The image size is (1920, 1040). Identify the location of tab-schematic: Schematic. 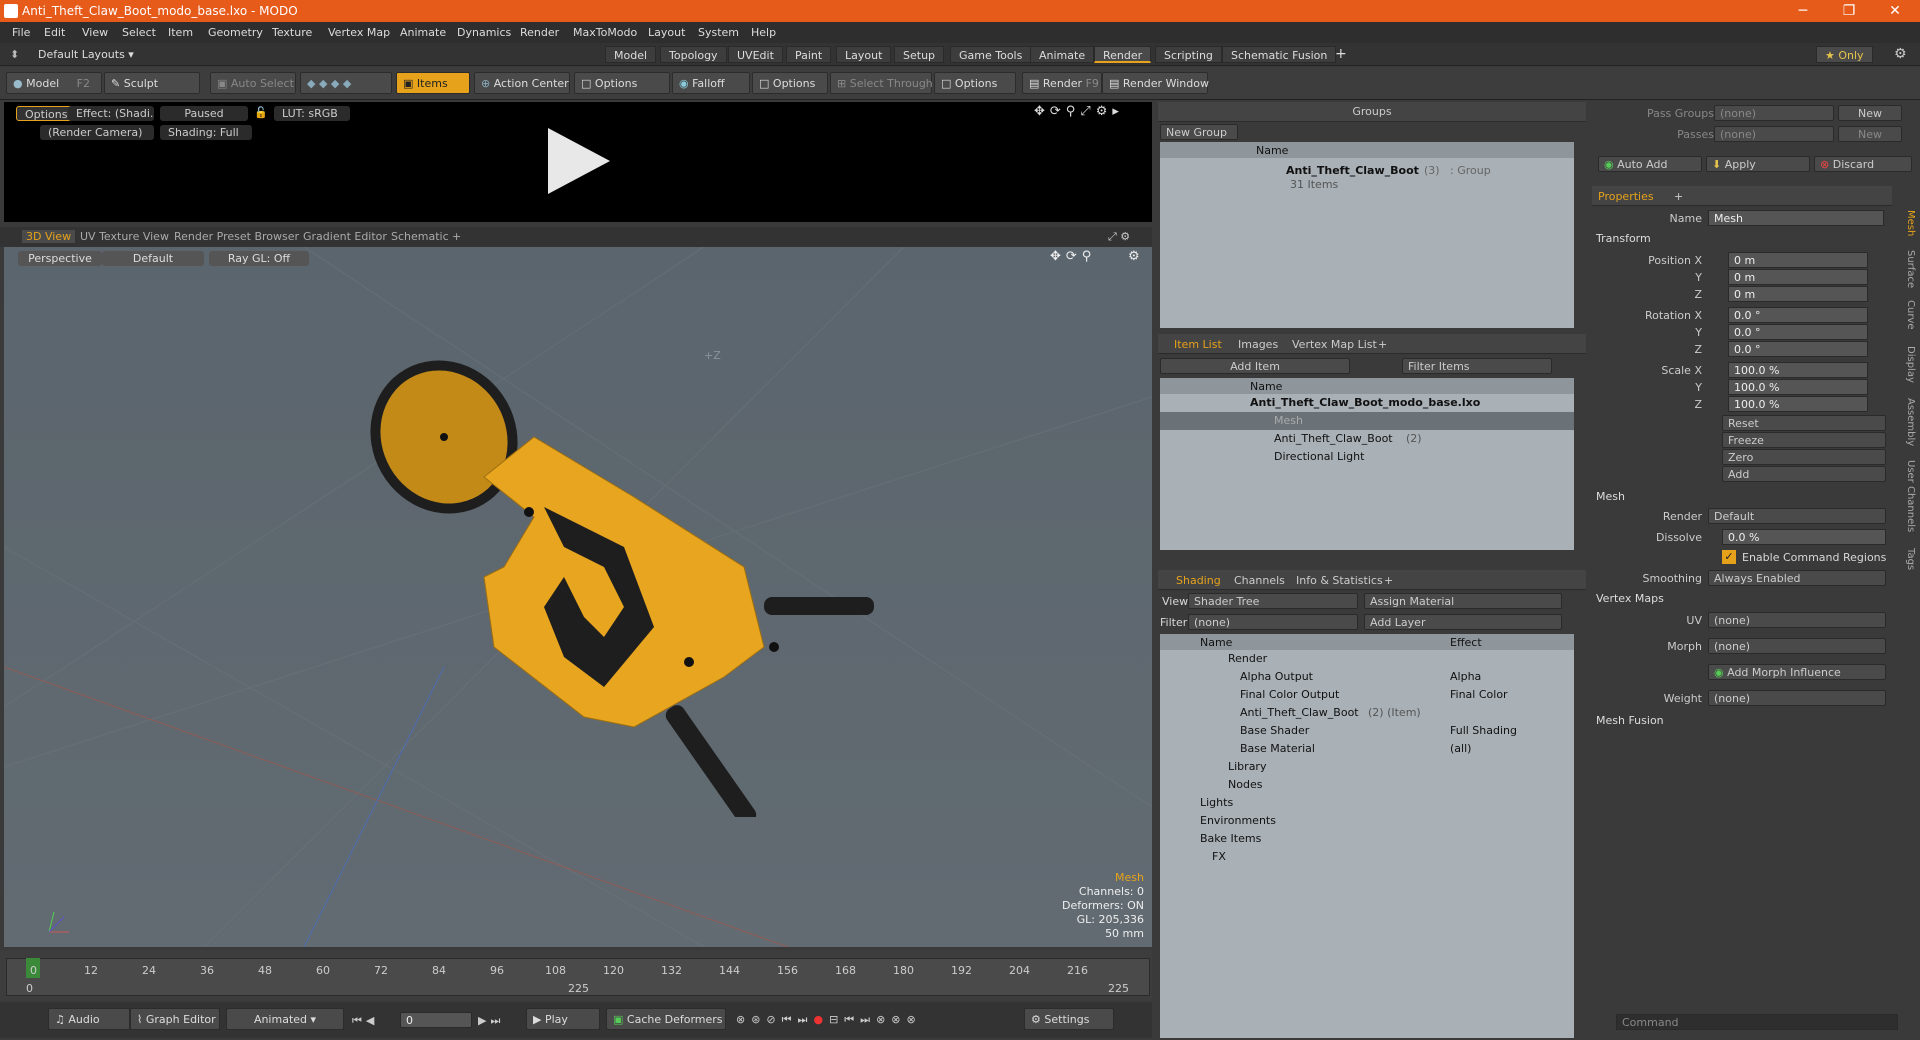
(420, 236).